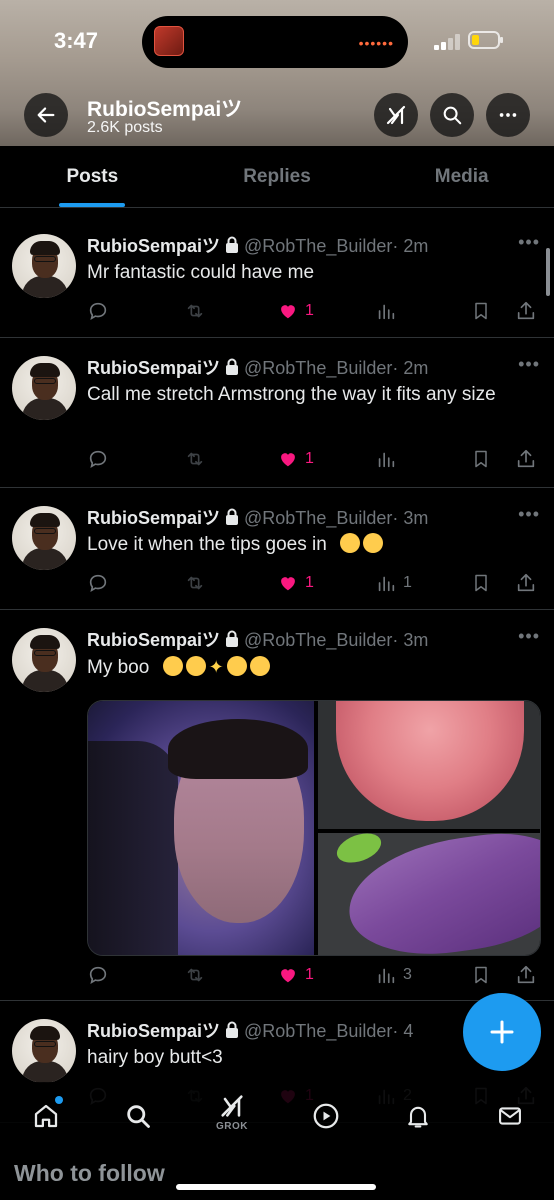 Image resolution: width=554 pixels, height=1200 pixels. What do you see at coordinates (502, 1032) in the screenshot?
I see `compose-post-button` at bounding box center [502, 1032].